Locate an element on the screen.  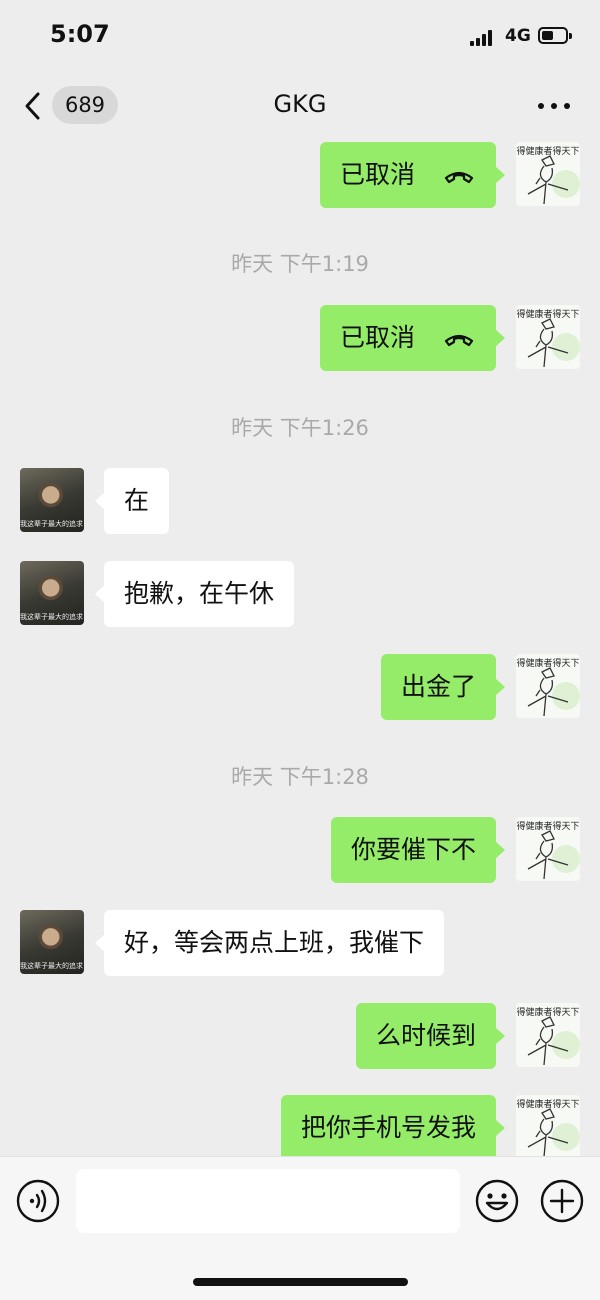
emoji-icon is located at coordinates (497, 1201).